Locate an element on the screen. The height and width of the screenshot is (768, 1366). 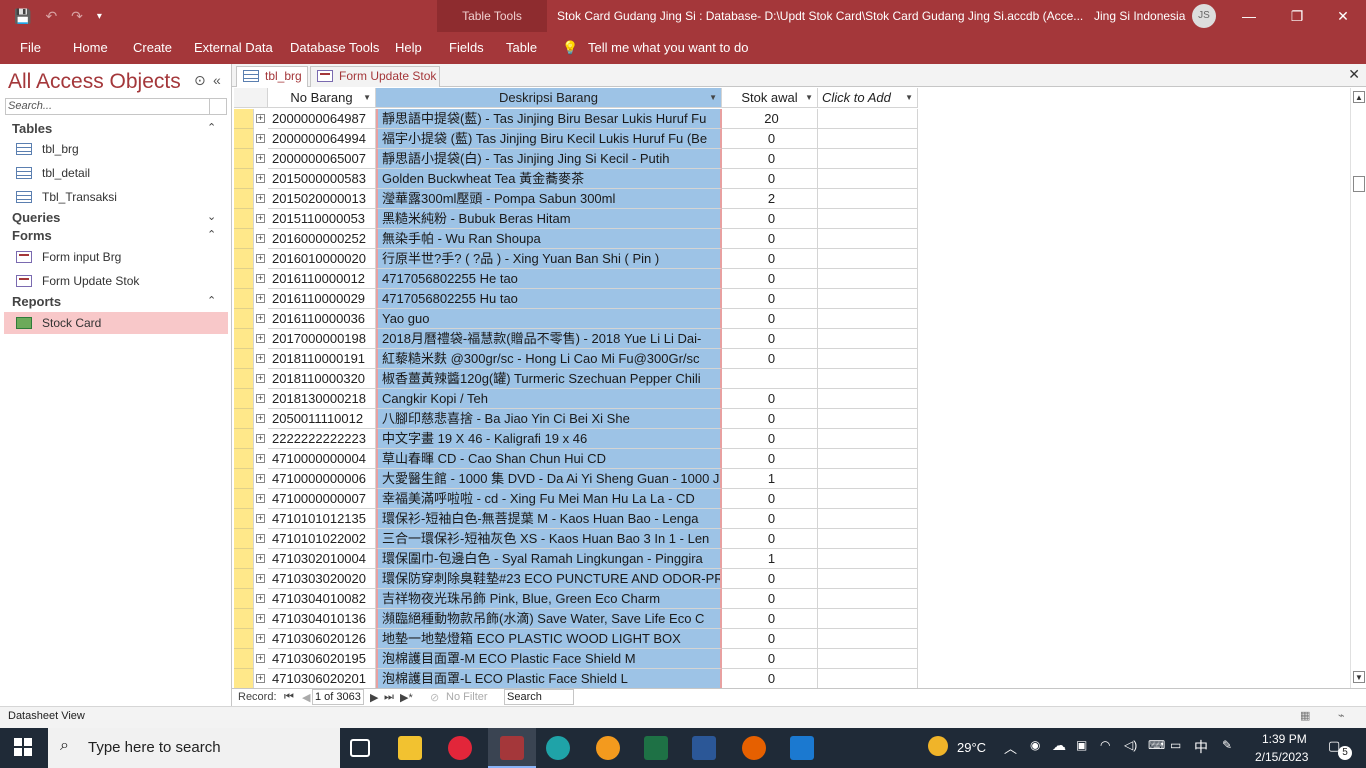
group-queries: Queries ⌄ is located at coordinates (114, 217).